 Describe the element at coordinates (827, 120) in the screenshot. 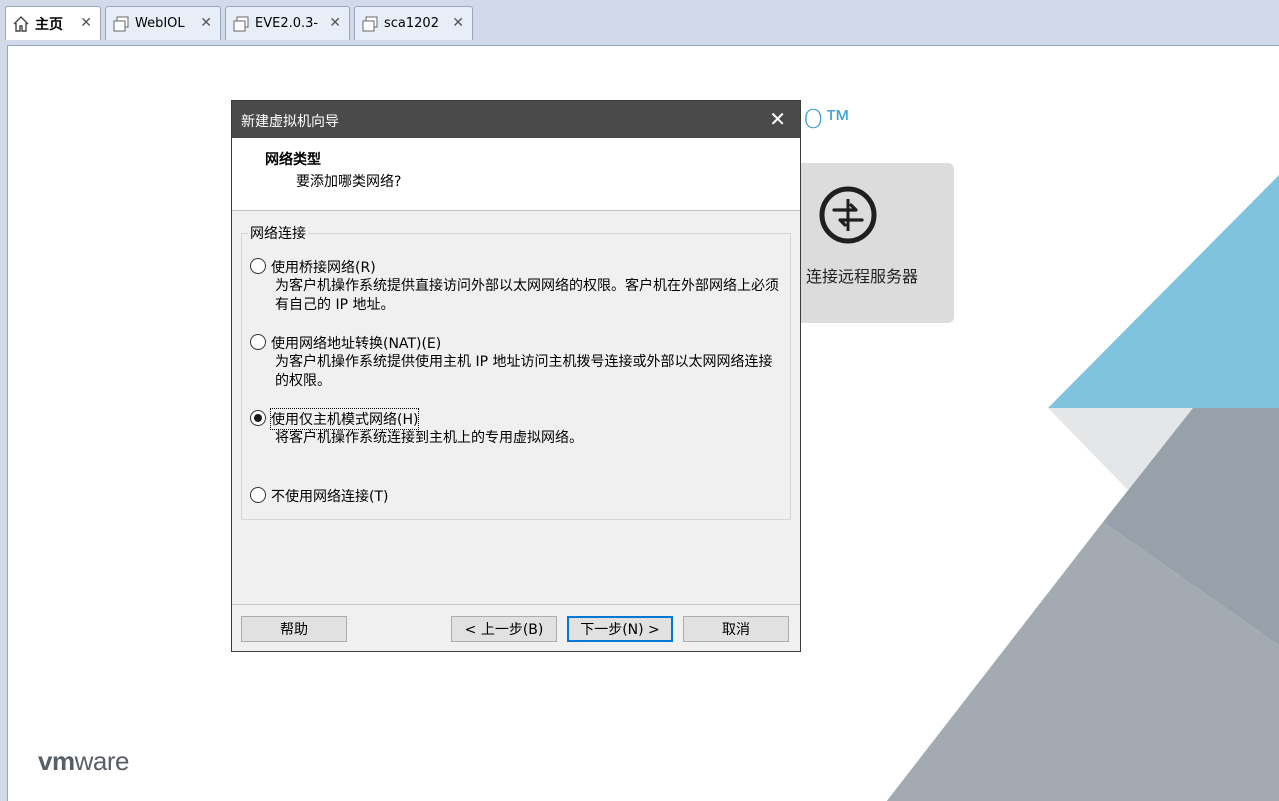

I see `product-logo-mark: O™` at that location.